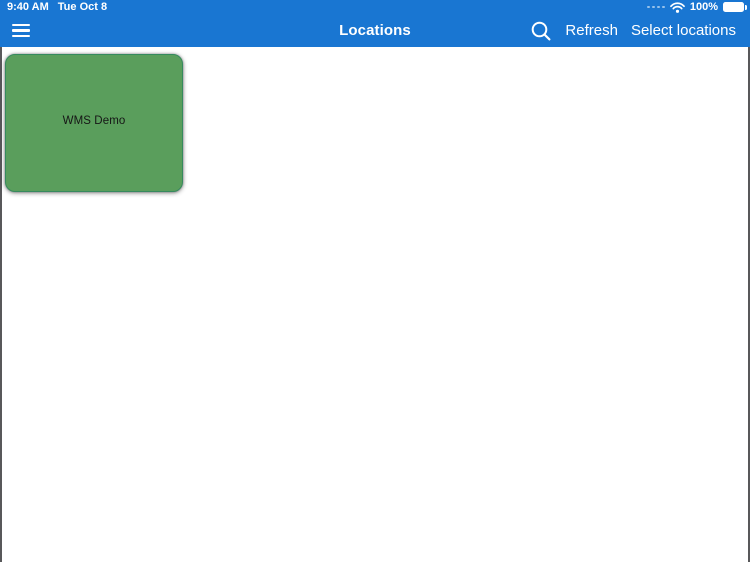 This screenshot has height=562, width=750. I want to click on cellular-signal-icon, so click(656, 7).